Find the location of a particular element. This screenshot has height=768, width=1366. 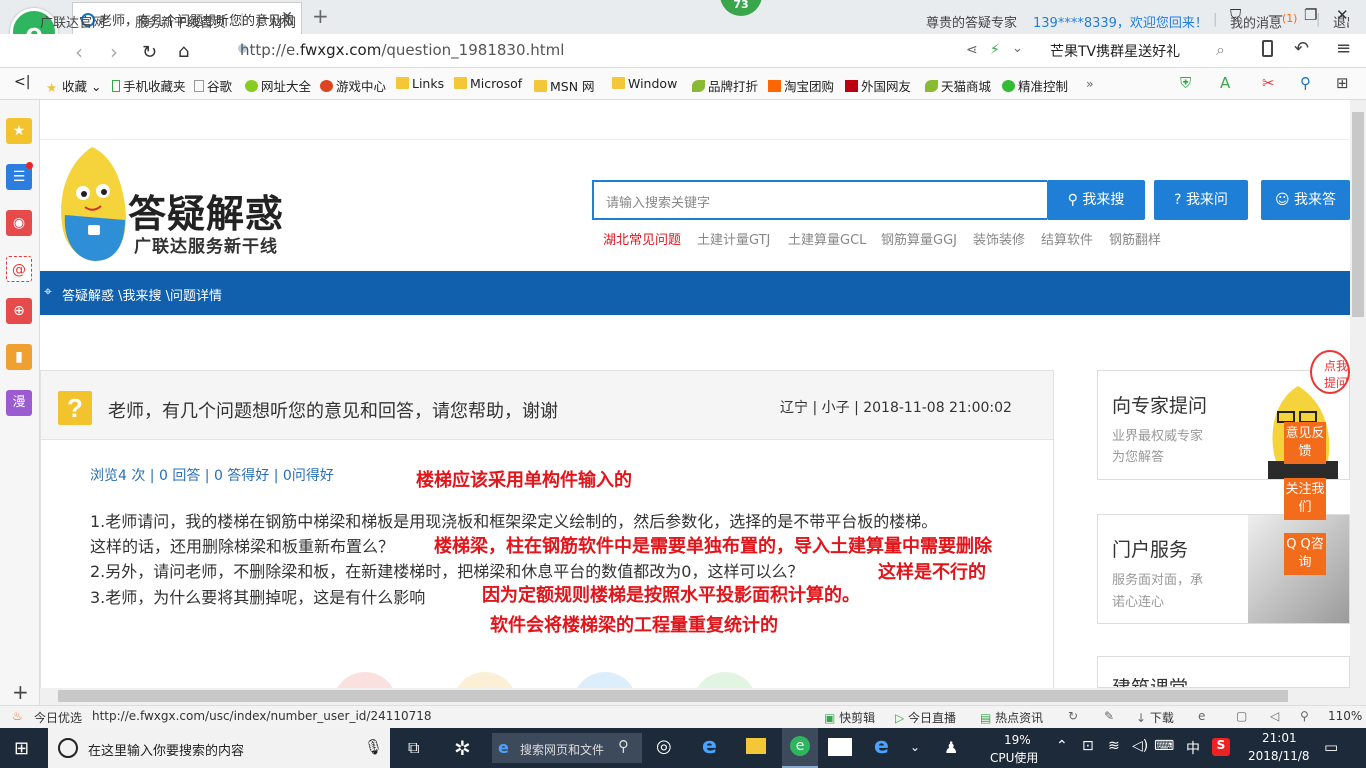

building-class-card: 建筑课堂 is located at coordinates (1223, 672).